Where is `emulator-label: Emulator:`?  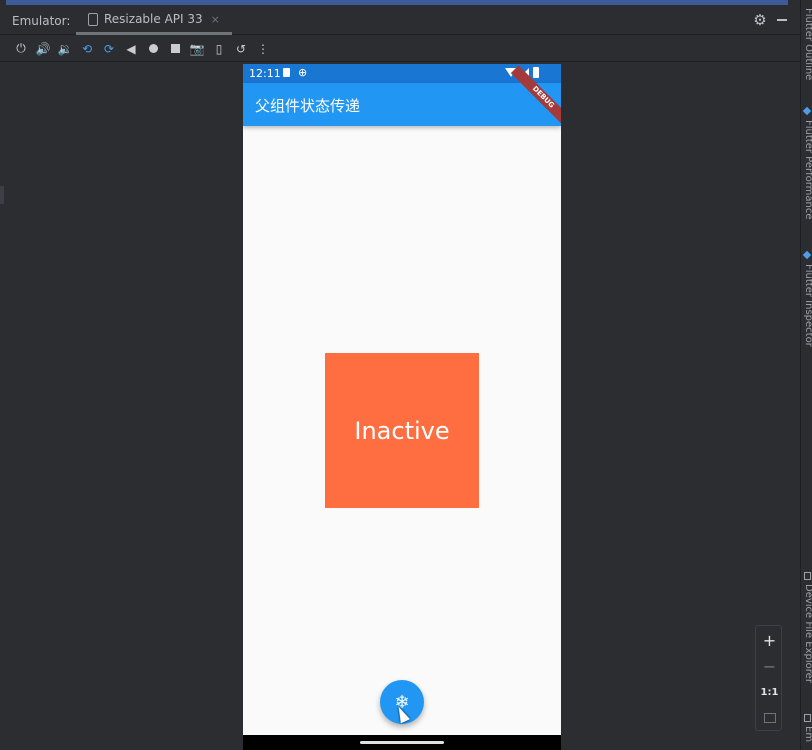 emulator-label: Emulator: is located at coordinates (41, 21).